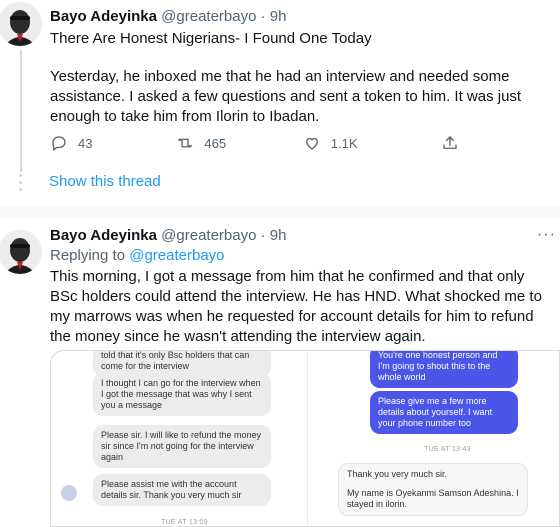 The width and height of the screenshot is (560, 527). I want to click on thread-ellipsis, so click(20, 182).